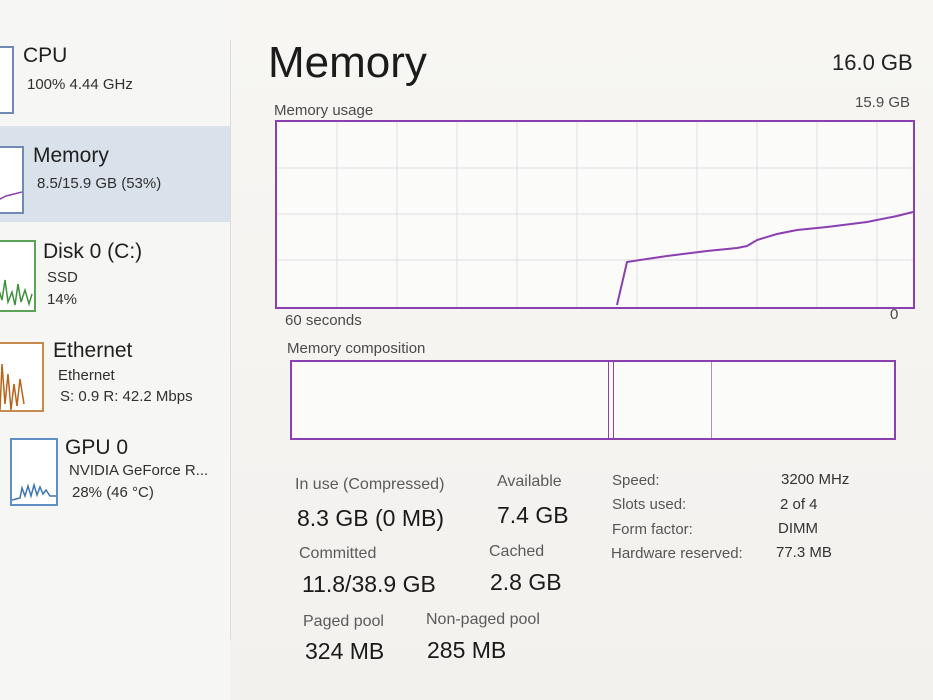  I want to click on hardware-reserved-value: 77.3 MB, so click(804, 552).